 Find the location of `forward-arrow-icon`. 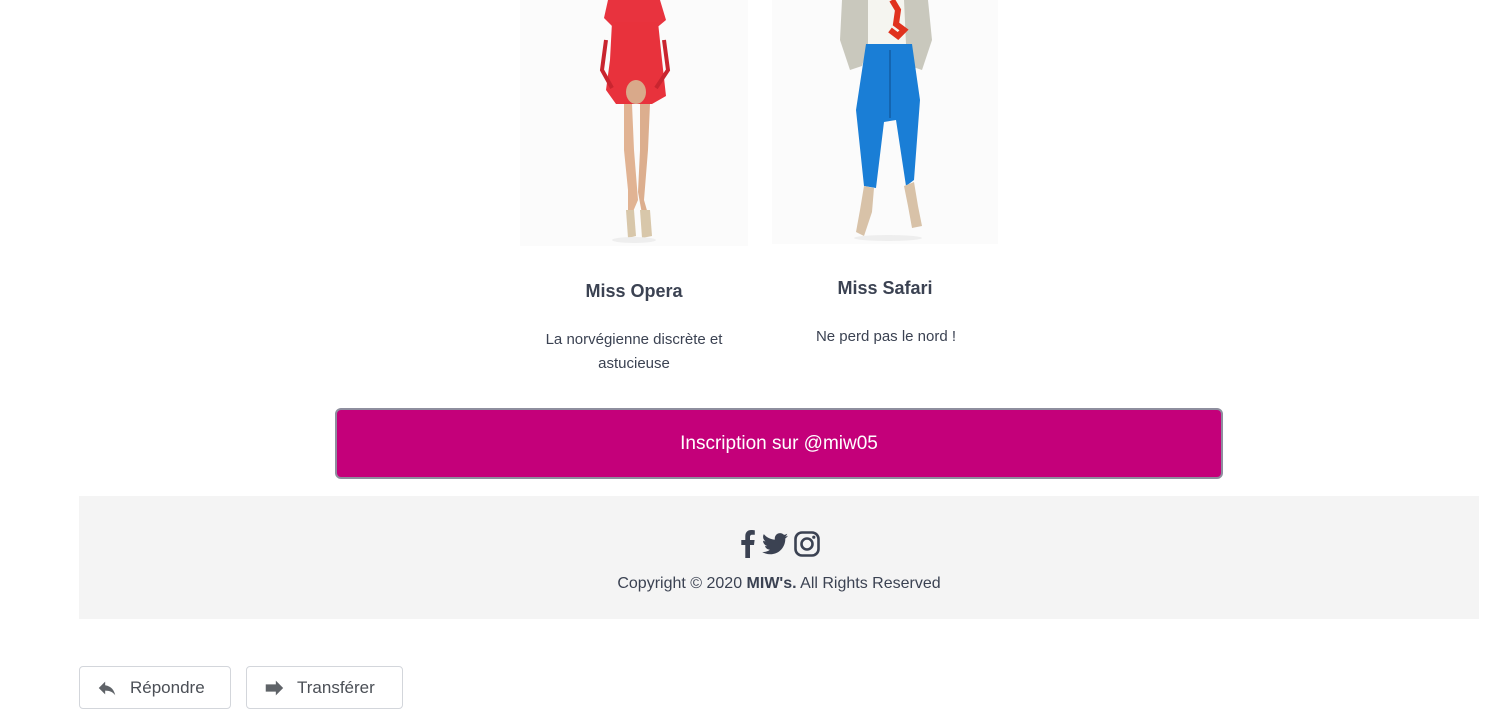

forward-arrow-icon is located at coordinates (274, 688).